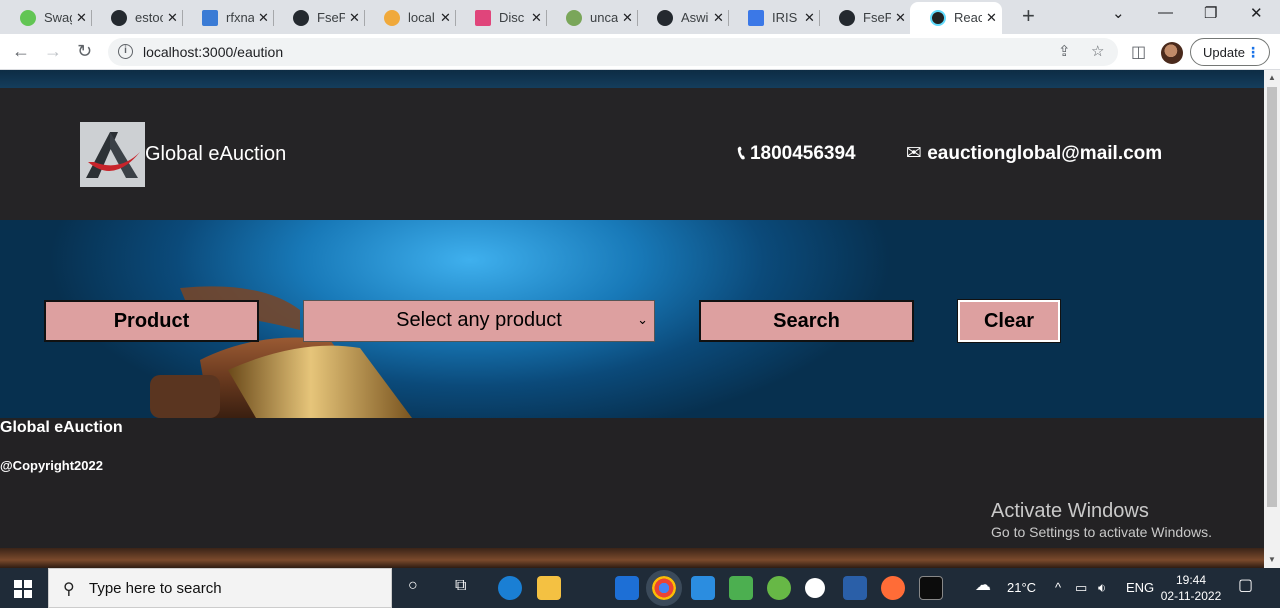 The image size is (1280, 608). I want to click on task-view-icon: ⧉, so click(460, 586).